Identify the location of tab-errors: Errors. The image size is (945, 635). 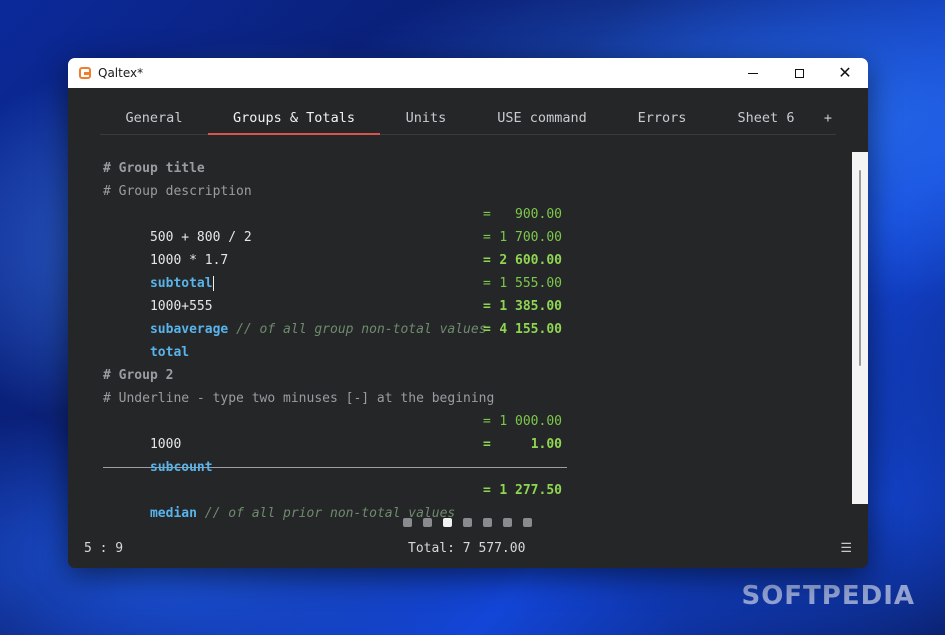
(662, 118).